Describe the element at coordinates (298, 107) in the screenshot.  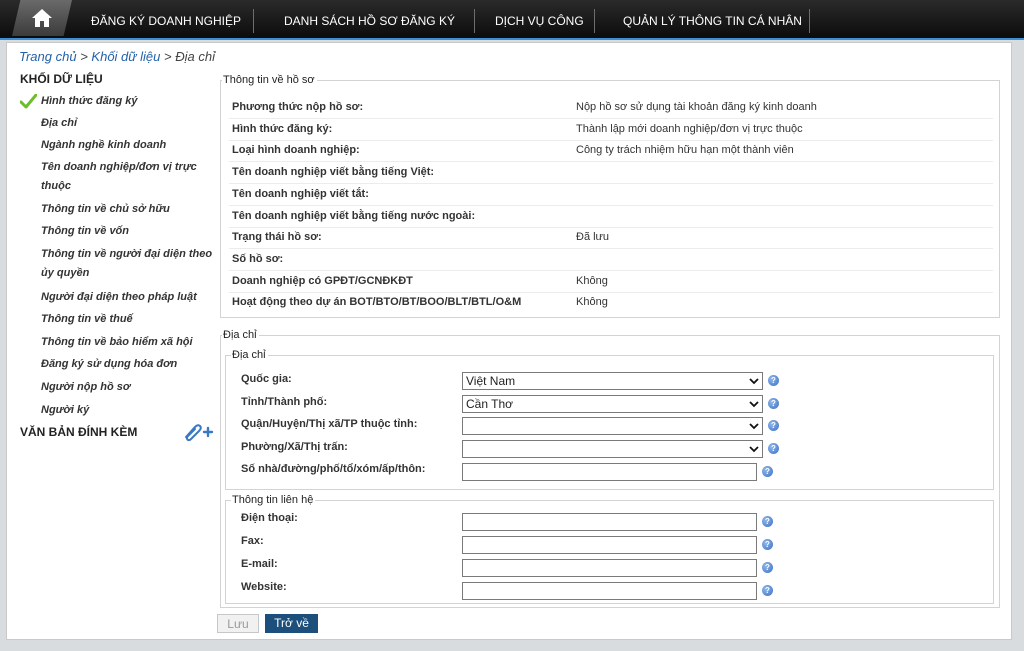
I see `profile-row-label: Phương thức nộp hồ sơ:` at that location.